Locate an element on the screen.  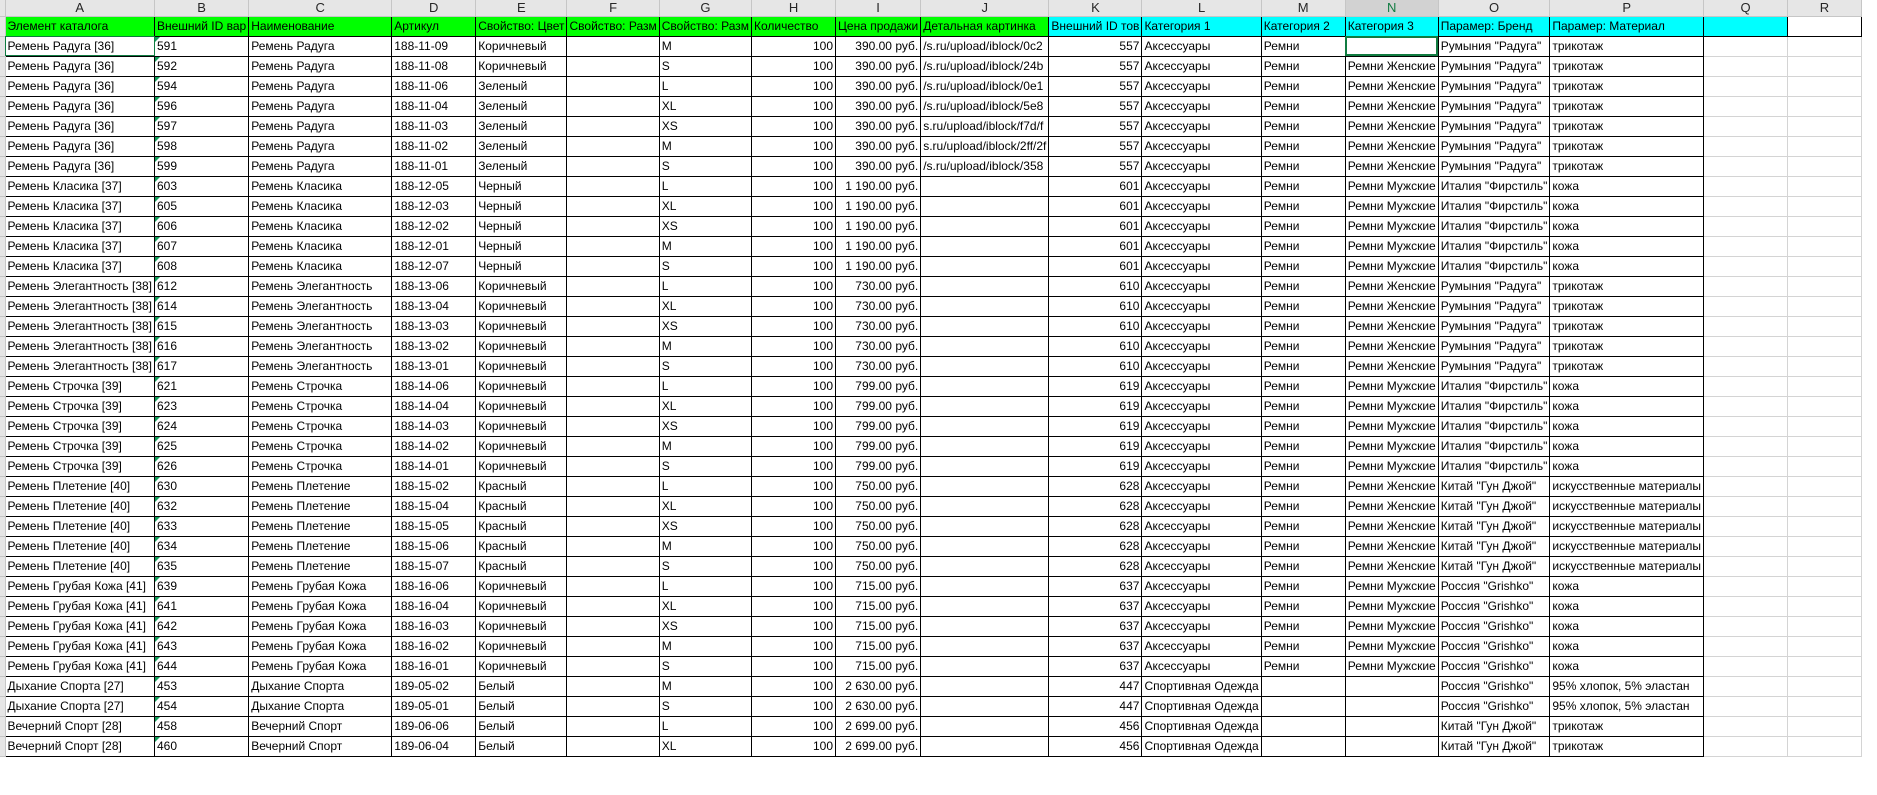
cell-brand: Россия "Grishko" is located at coordinates (1494, 666).